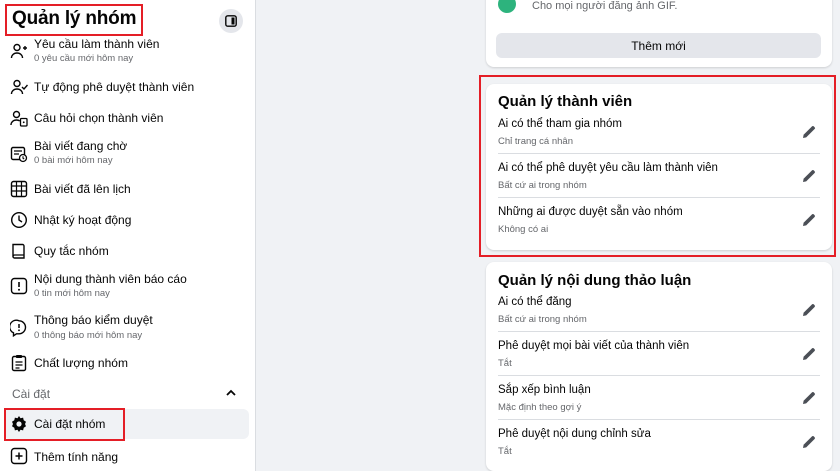  What do you see at coordinates (72, 293) in the screenshot?
I see `sidebar-item-sub: 0 tin mới hôm nay` at bounding box center [72, 293].